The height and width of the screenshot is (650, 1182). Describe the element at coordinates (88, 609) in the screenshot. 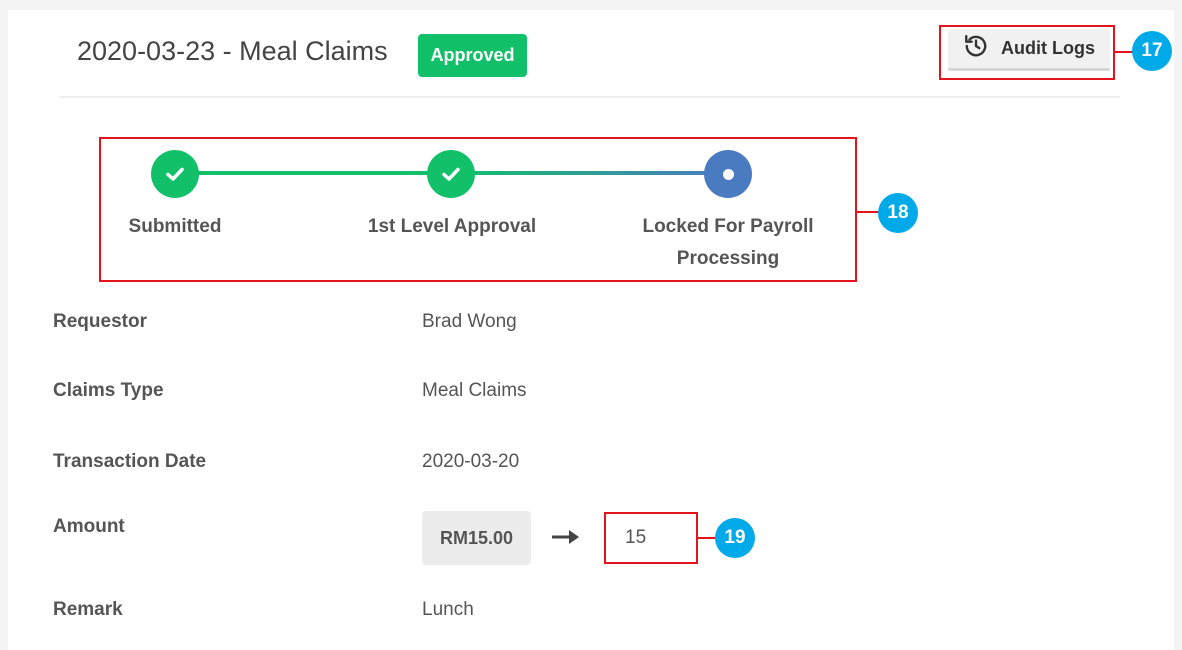

I see `field-label-remark: Remark` at that location.